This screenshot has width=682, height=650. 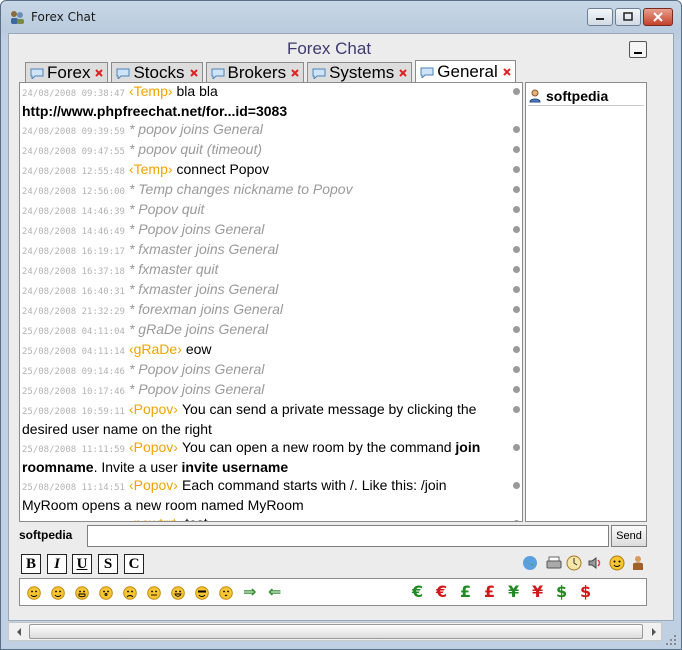 I want to click on maximize-button, so click(x=628, y=17).